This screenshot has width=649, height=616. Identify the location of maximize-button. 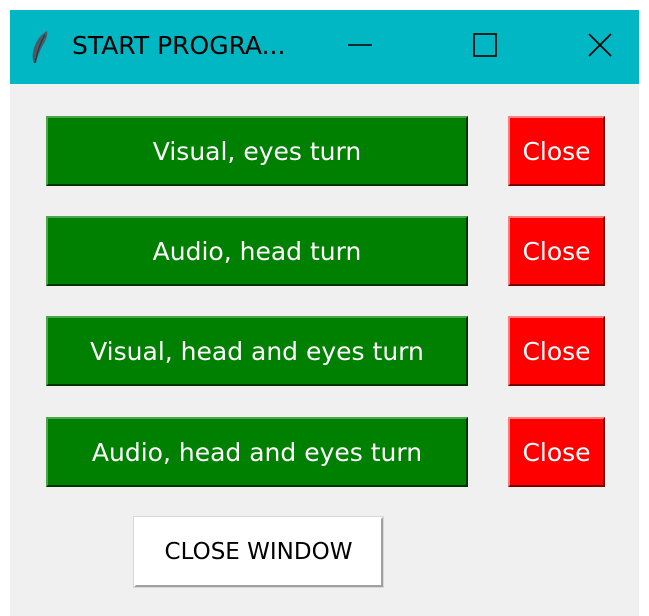
(485, 47).